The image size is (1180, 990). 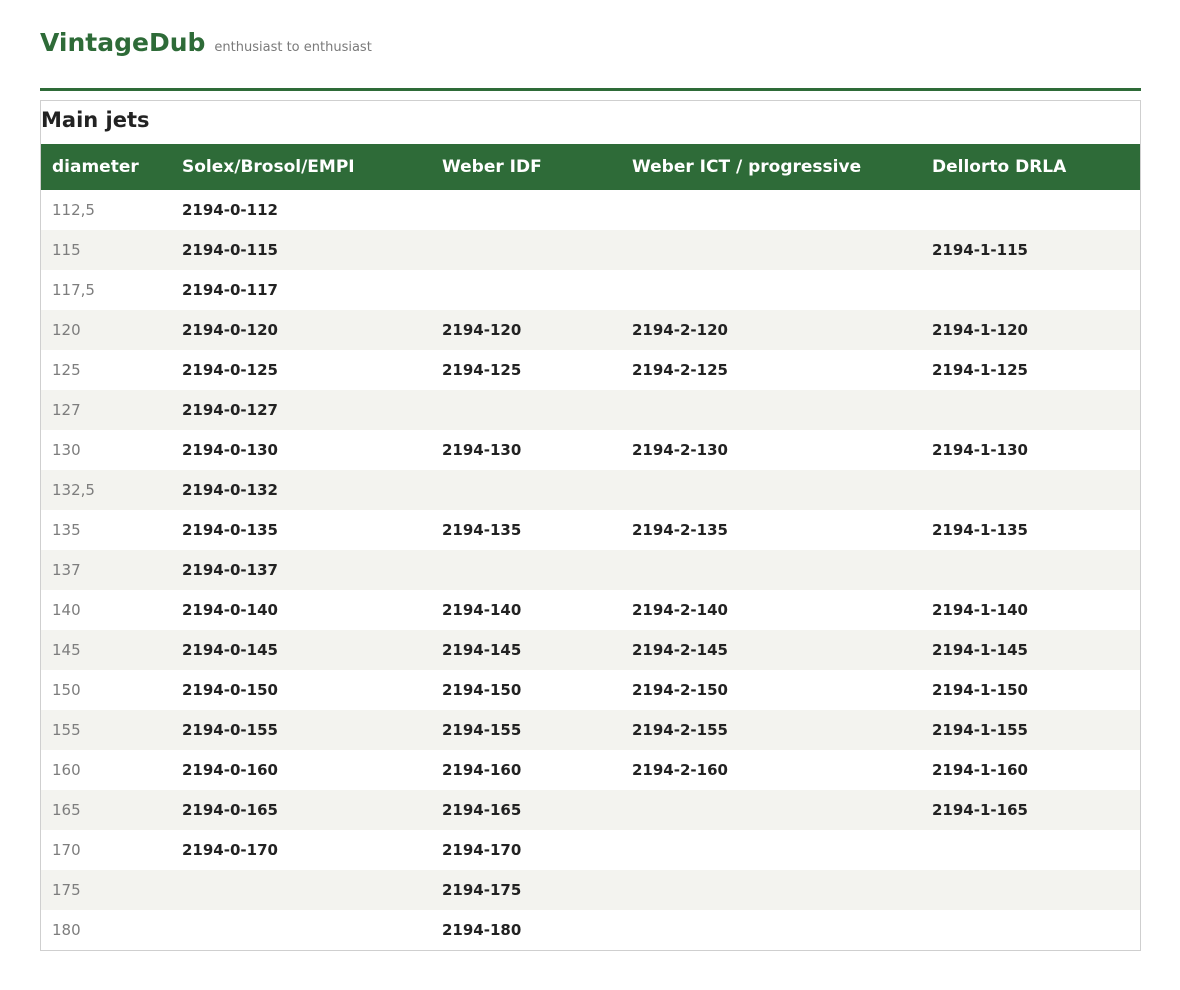 I want to click on cell-weber-idf: 2194-170, so click(x=482, y=850).